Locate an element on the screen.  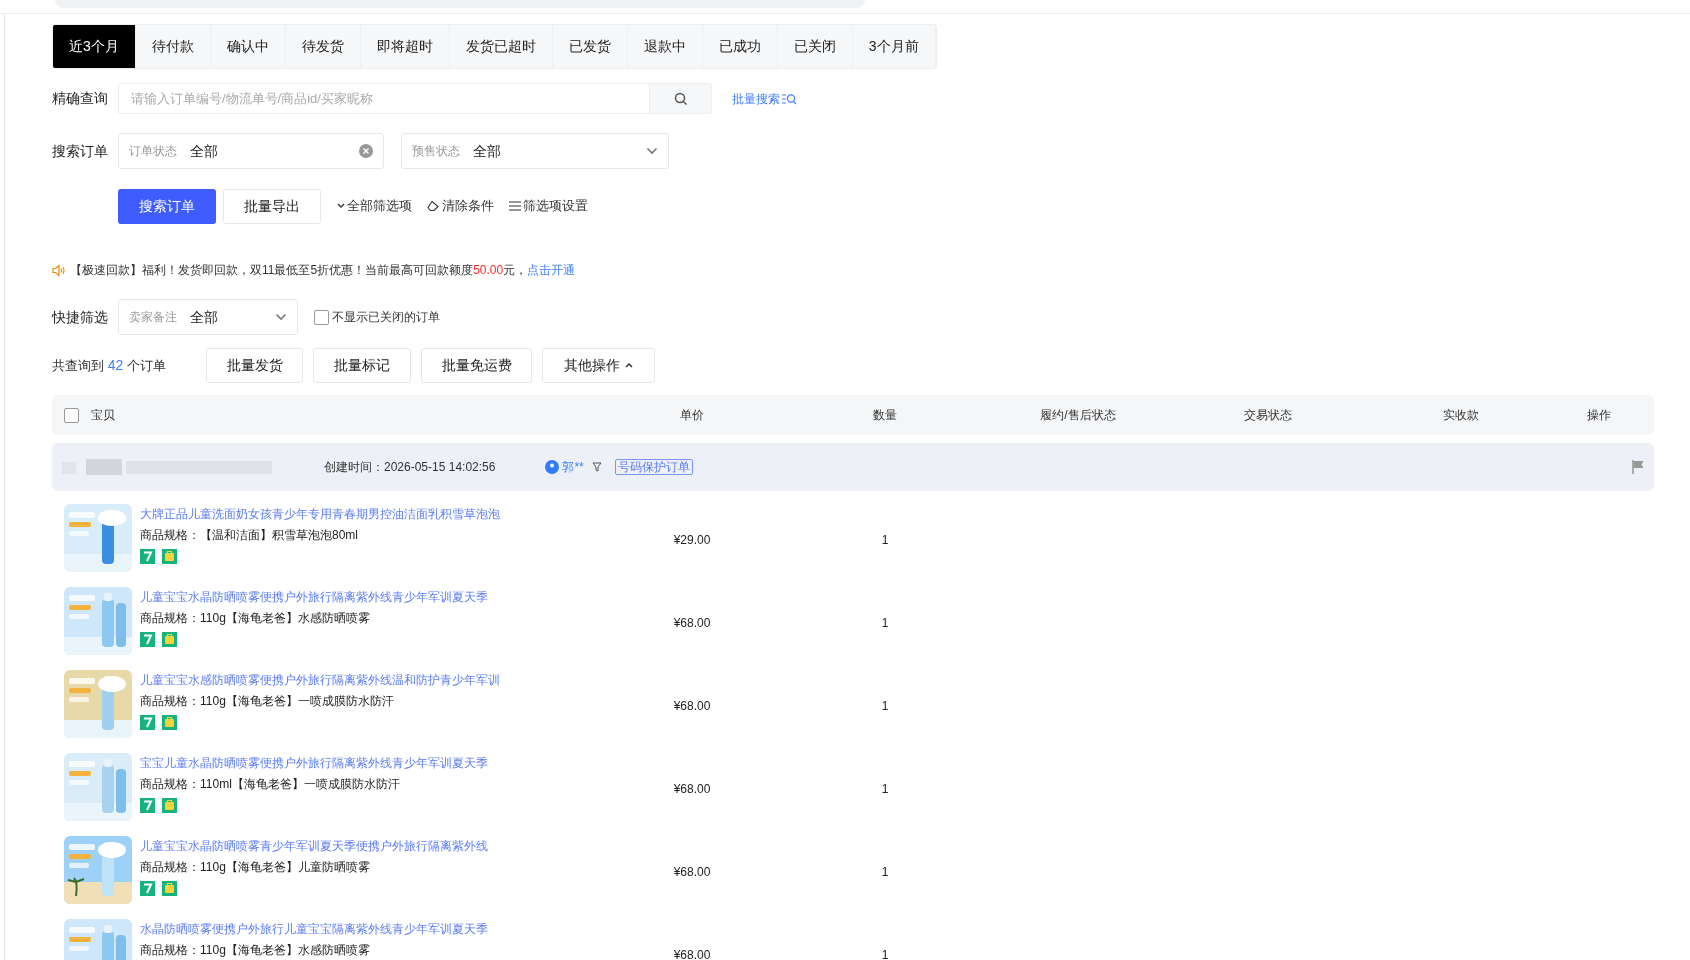
product-spec: 商品规格：110g【海龟老爸】一喷成膜防水防汗 is located at coordinates (267, 701).